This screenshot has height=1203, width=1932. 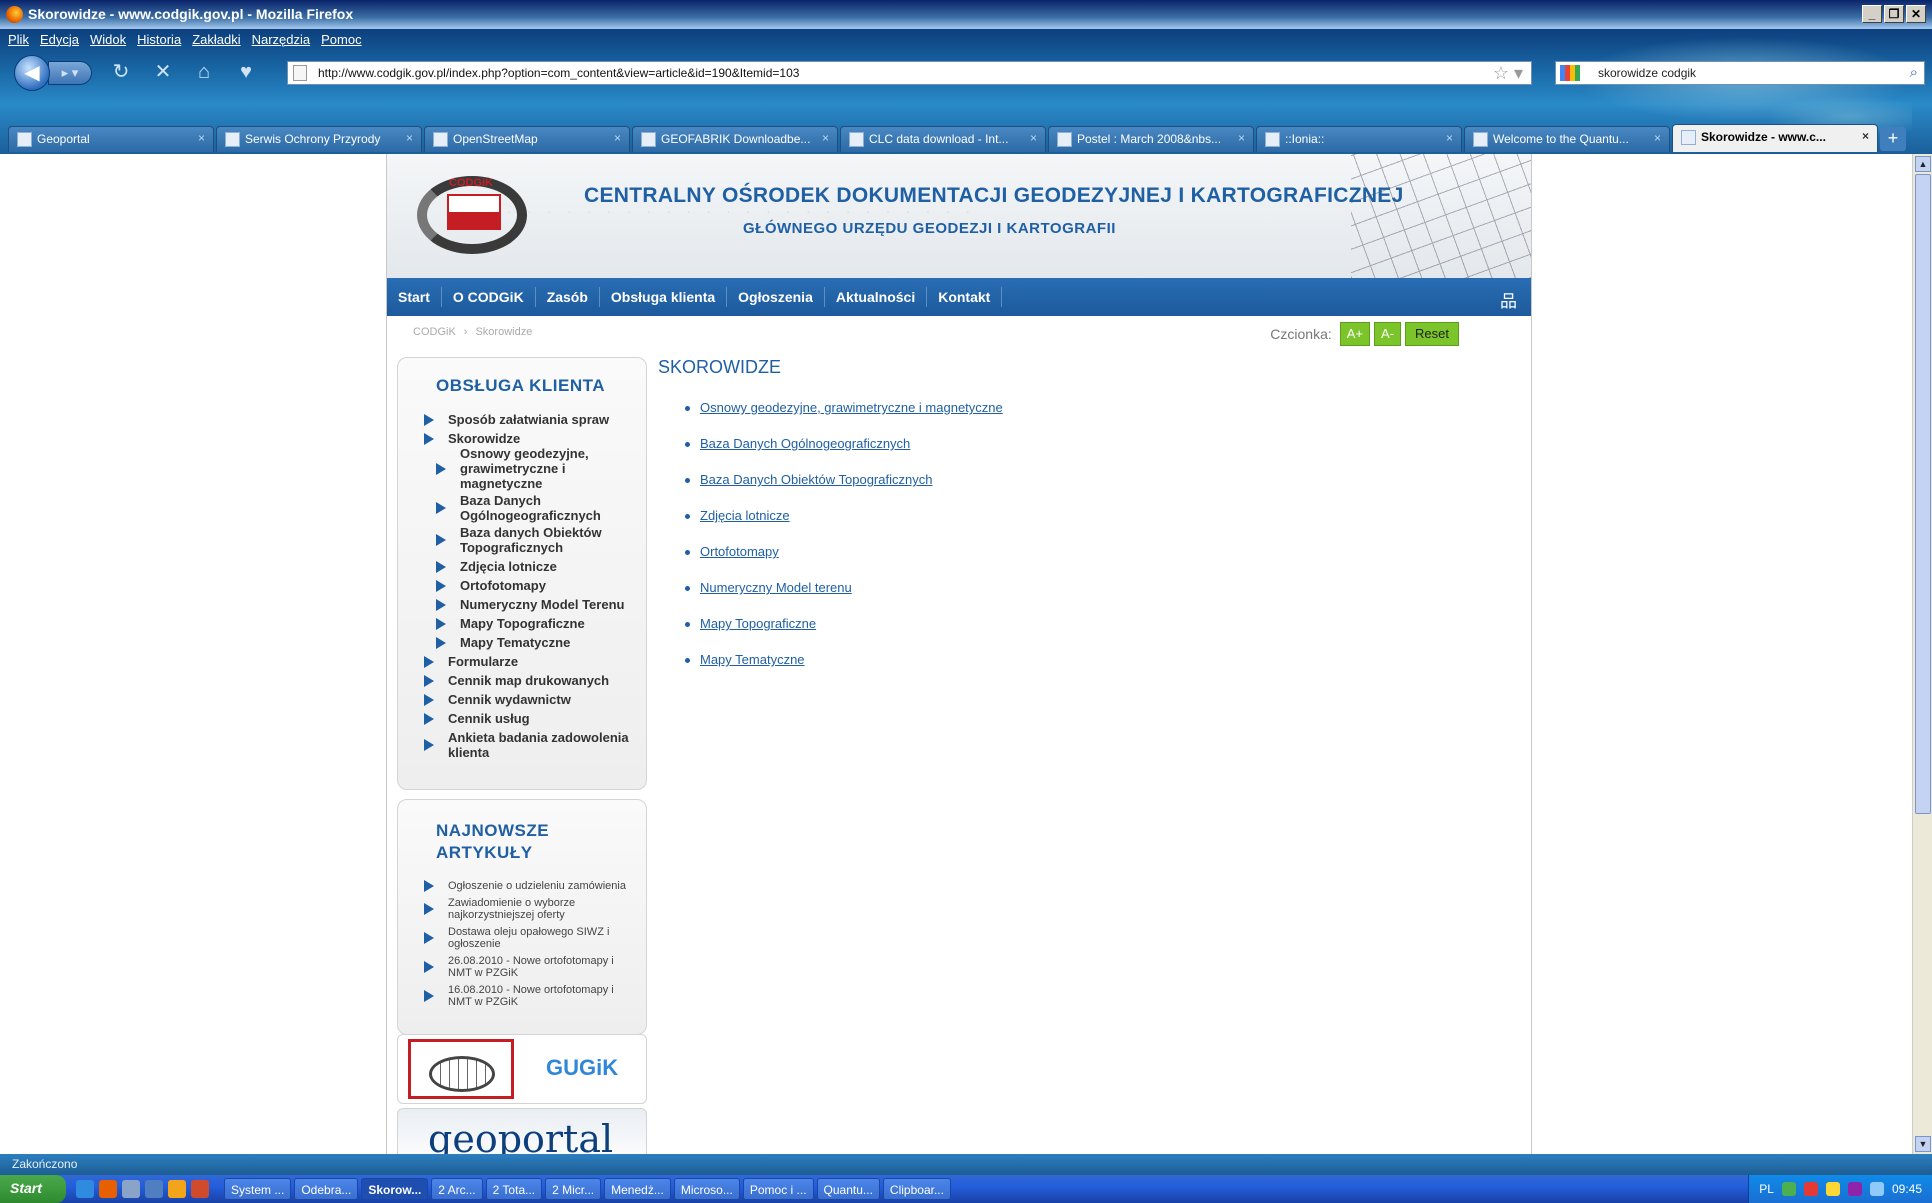 I want to click on ie-icon, so click(x=85, y=1189).